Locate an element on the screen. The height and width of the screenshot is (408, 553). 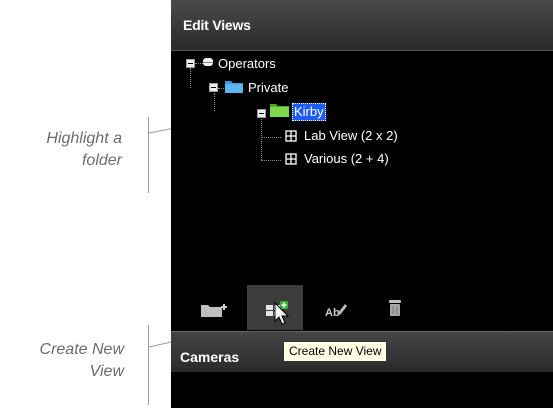
tree-label-operators: Operators is located at coordinates (247, 63).